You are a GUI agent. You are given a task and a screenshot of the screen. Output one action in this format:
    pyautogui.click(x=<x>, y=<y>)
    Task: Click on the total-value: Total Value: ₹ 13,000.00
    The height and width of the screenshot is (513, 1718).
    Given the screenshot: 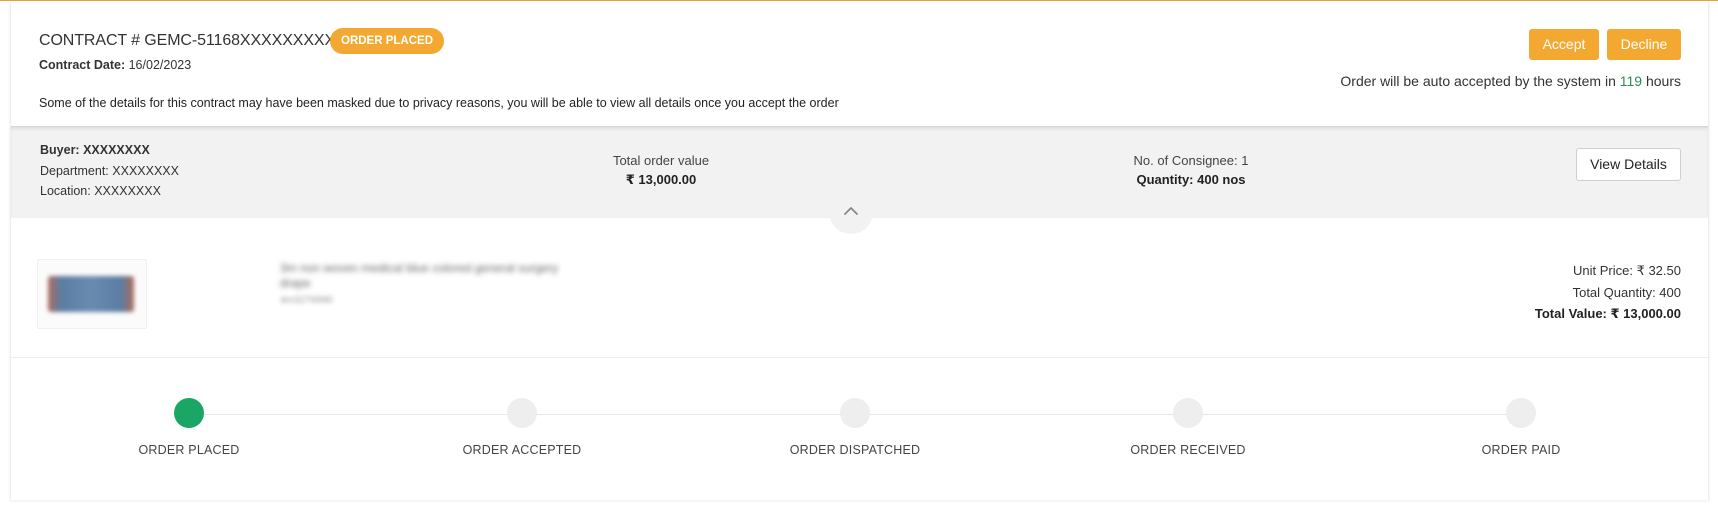 What is the action you would take?
    pyautogui.click(x=1607, y=313)
    